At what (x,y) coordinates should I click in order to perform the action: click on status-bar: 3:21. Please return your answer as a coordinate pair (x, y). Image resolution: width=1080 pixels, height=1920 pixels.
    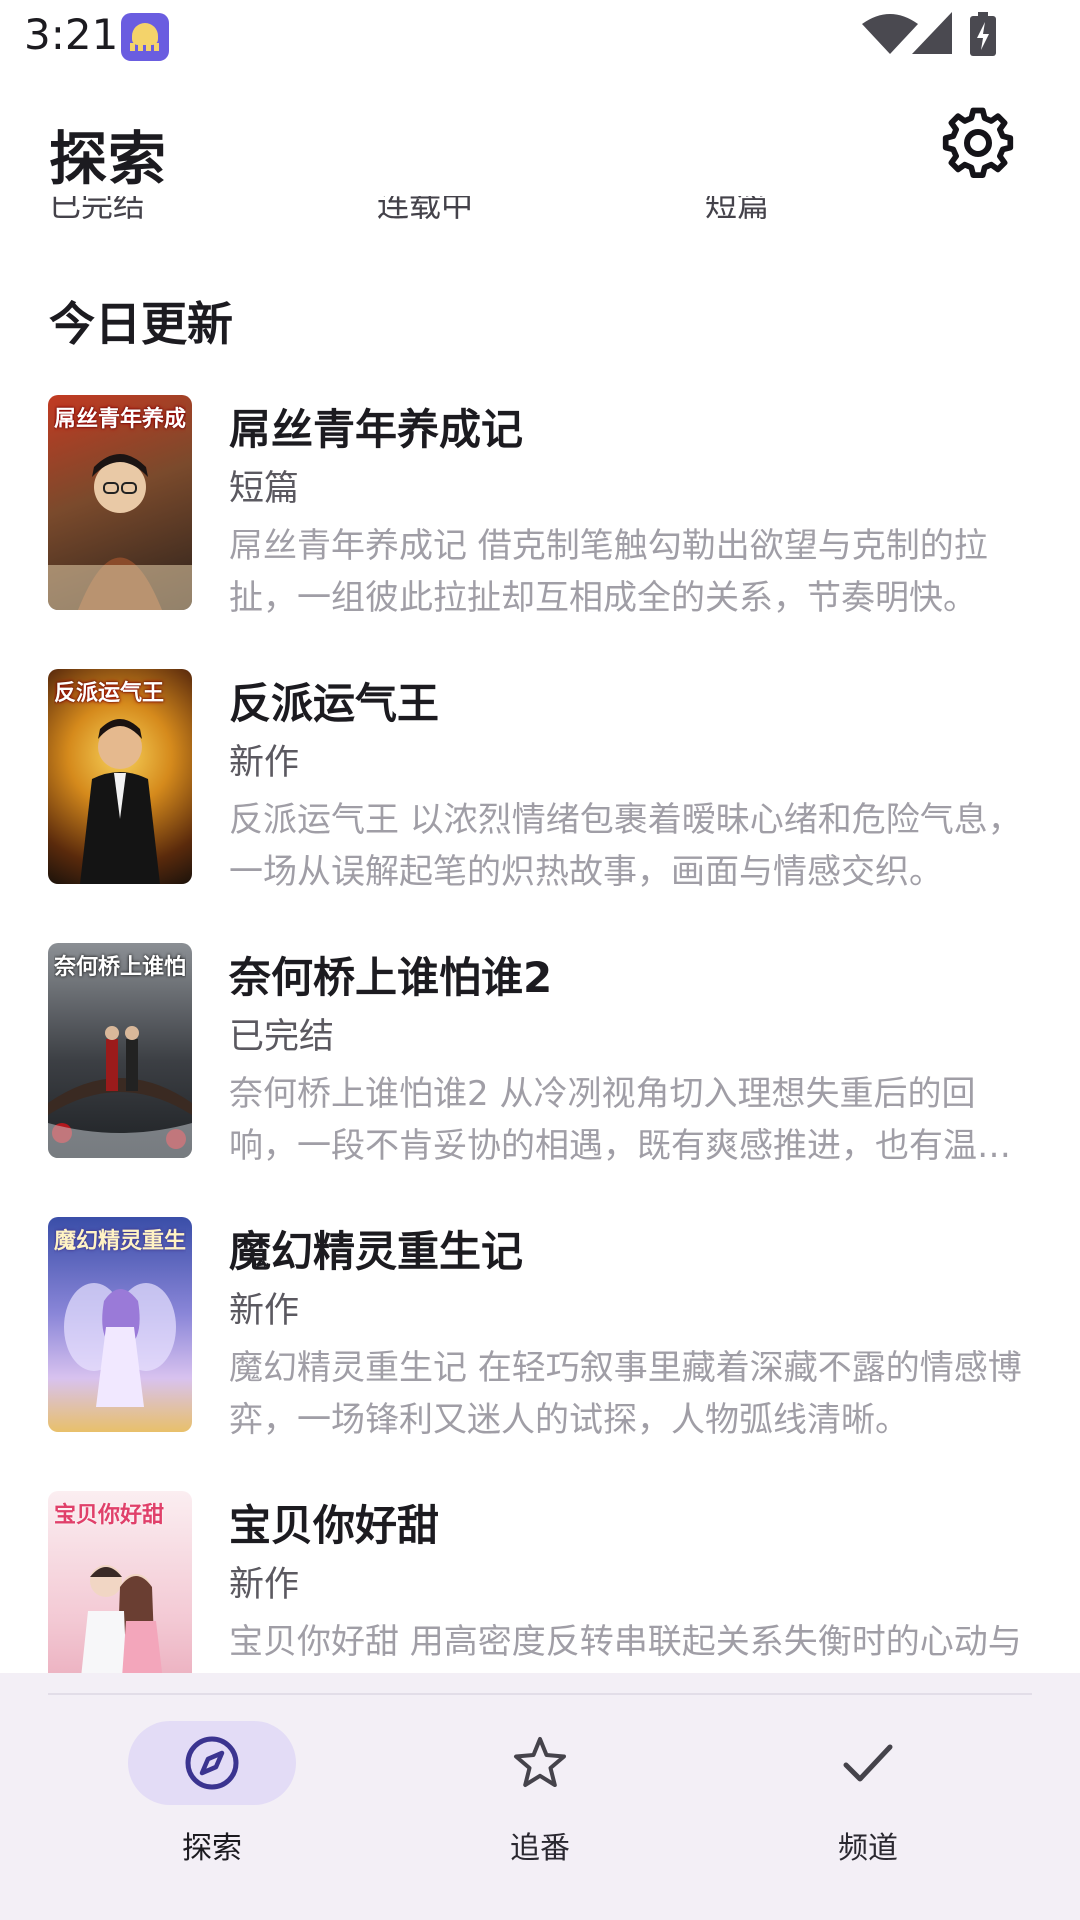
    Looking at the image, I should click on (540, 36).